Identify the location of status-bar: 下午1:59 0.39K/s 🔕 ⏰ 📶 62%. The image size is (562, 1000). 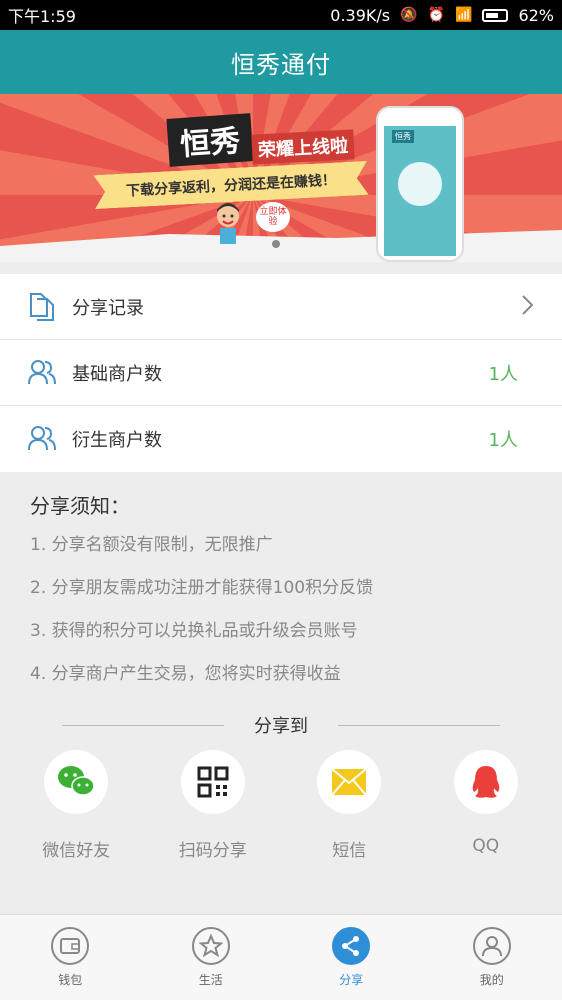
(281, 15).